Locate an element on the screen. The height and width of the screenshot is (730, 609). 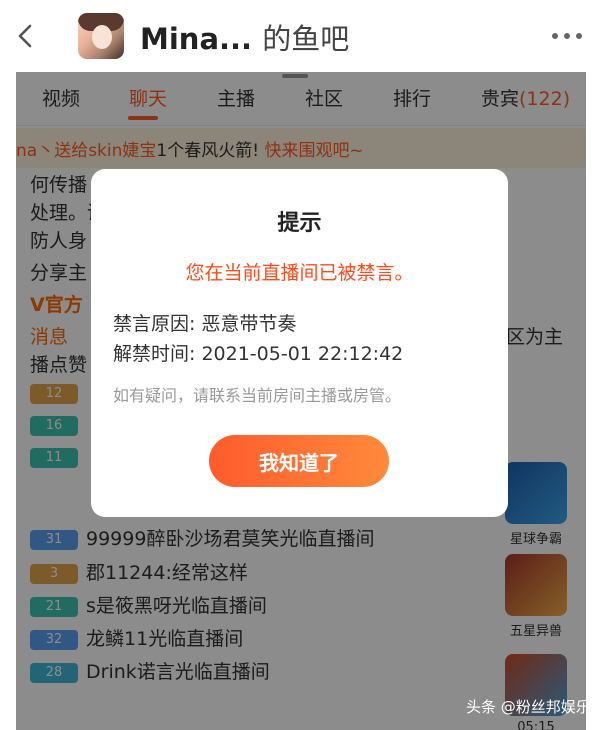
mute-reason: 禁言原因: 恶意带节奏 is located at coordinates (204, 322).